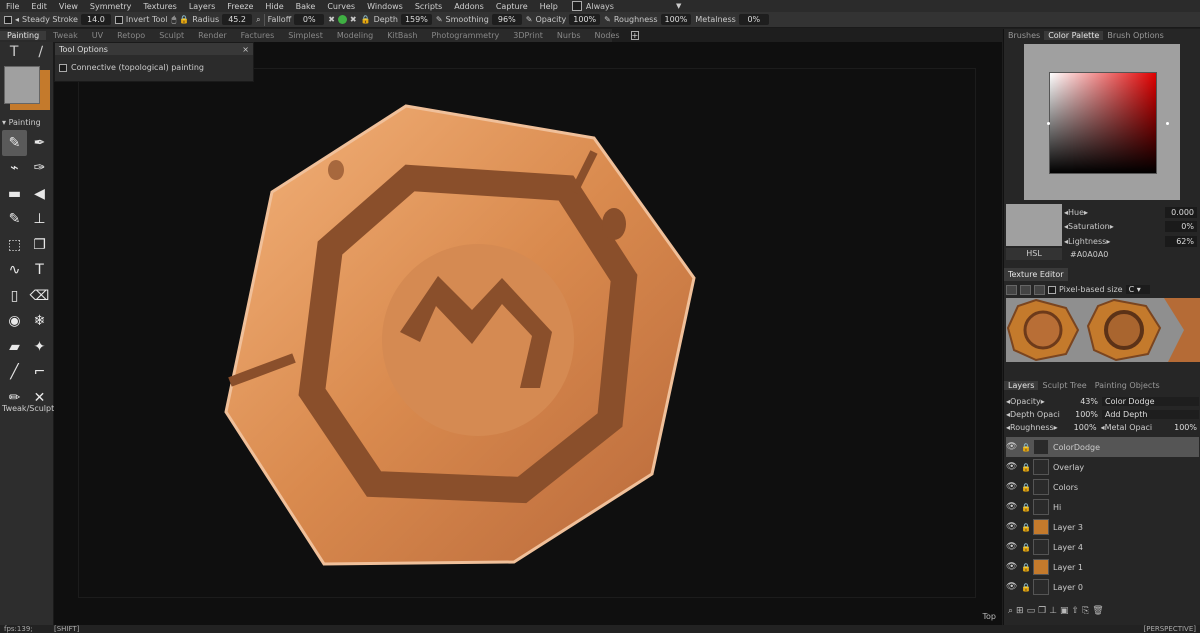 This screenshot has height=633, width=1200. What do you see at coordinates (245, 49) in the screenshot?
I see `close-icon: ×` at bounding box center [245, 49].